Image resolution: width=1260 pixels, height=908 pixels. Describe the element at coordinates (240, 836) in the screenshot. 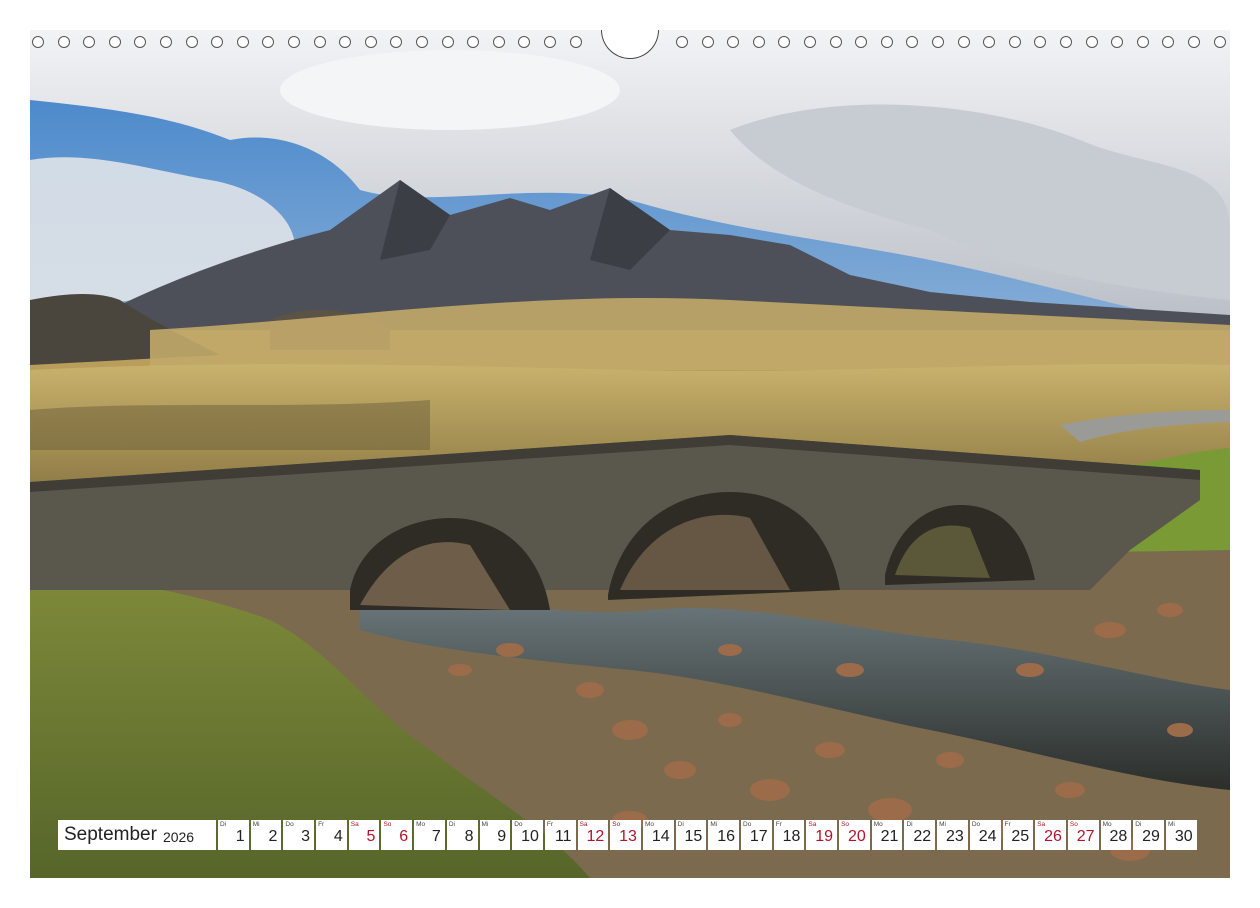

I see `day-number: 1` at that location.